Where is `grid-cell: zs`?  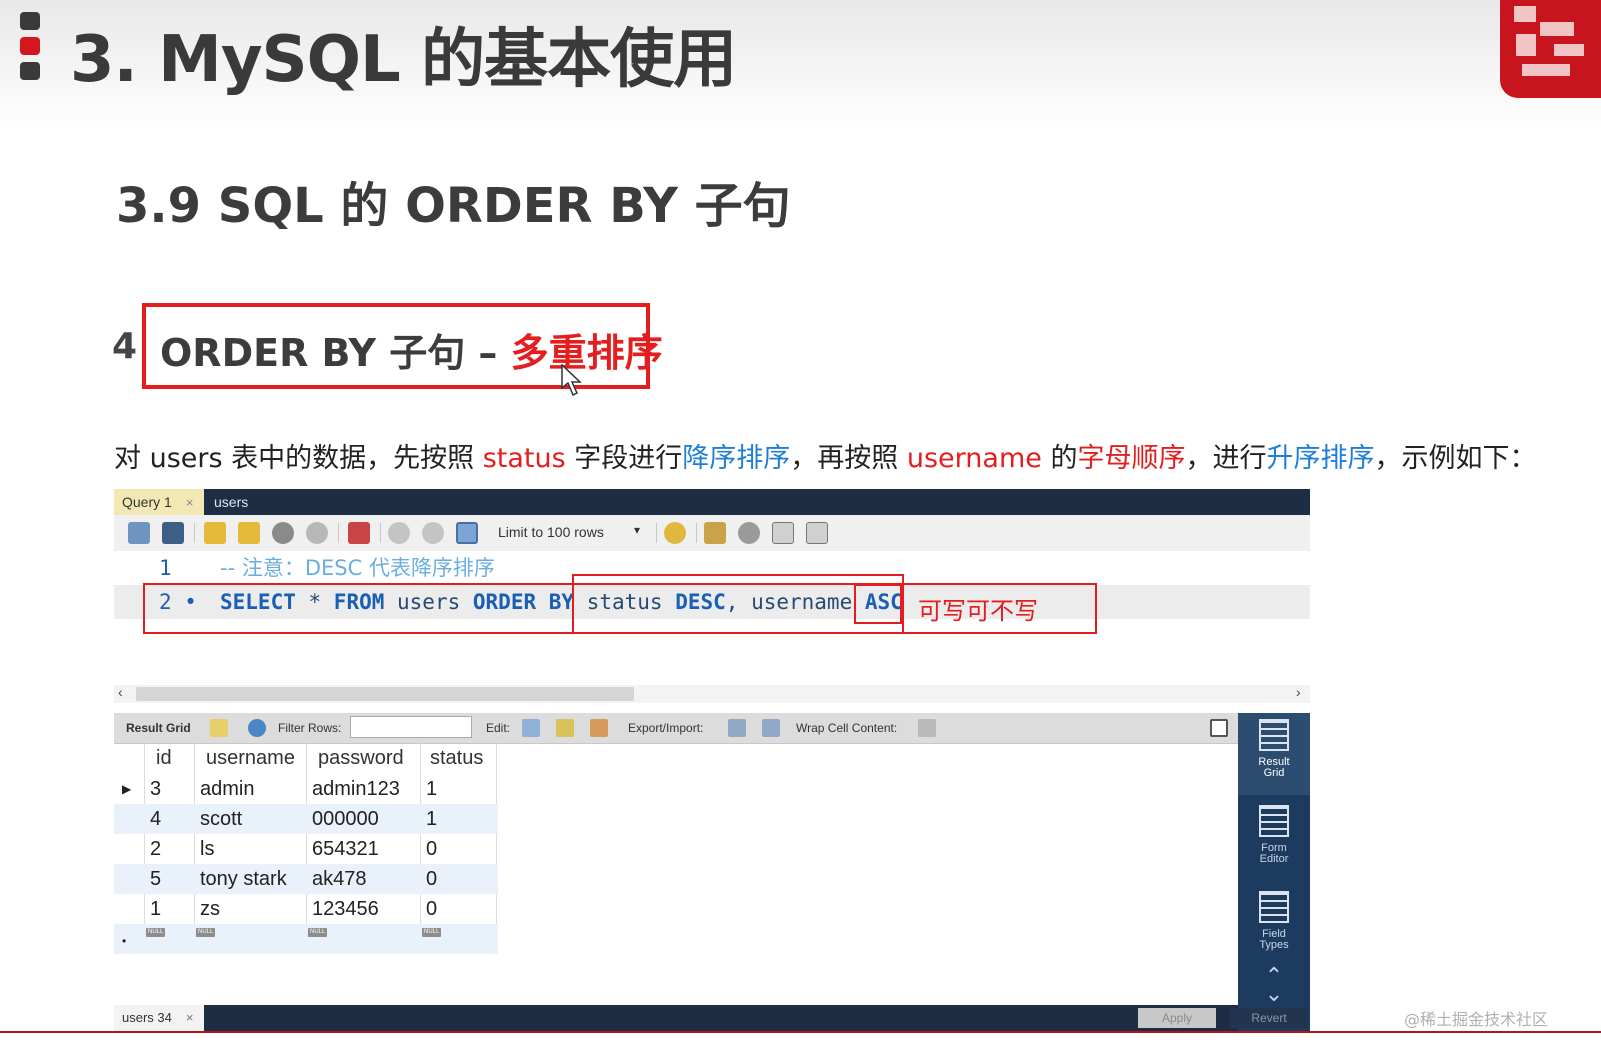
grid-cell: zs is located at coordinates (210, 909).